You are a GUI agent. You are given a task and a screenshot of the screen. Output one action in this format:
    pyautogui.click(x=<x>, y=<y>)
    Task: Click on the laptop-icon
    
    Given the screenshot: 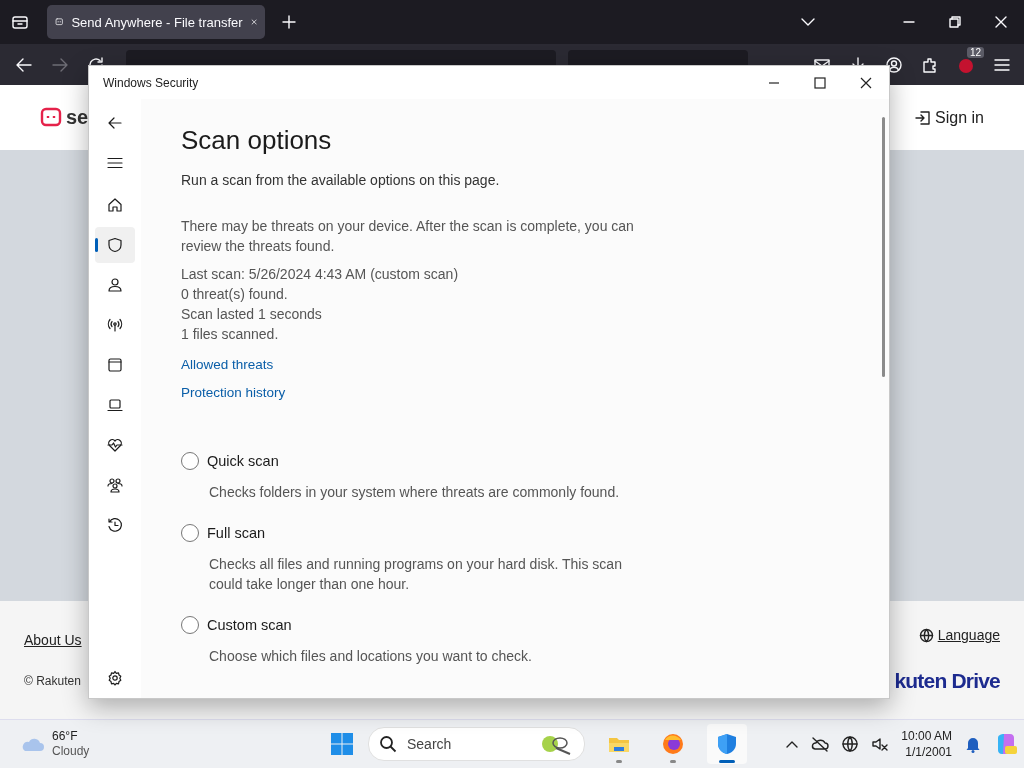 What is the action you would take?
    pyautogui.click(x=115, y=405)
    